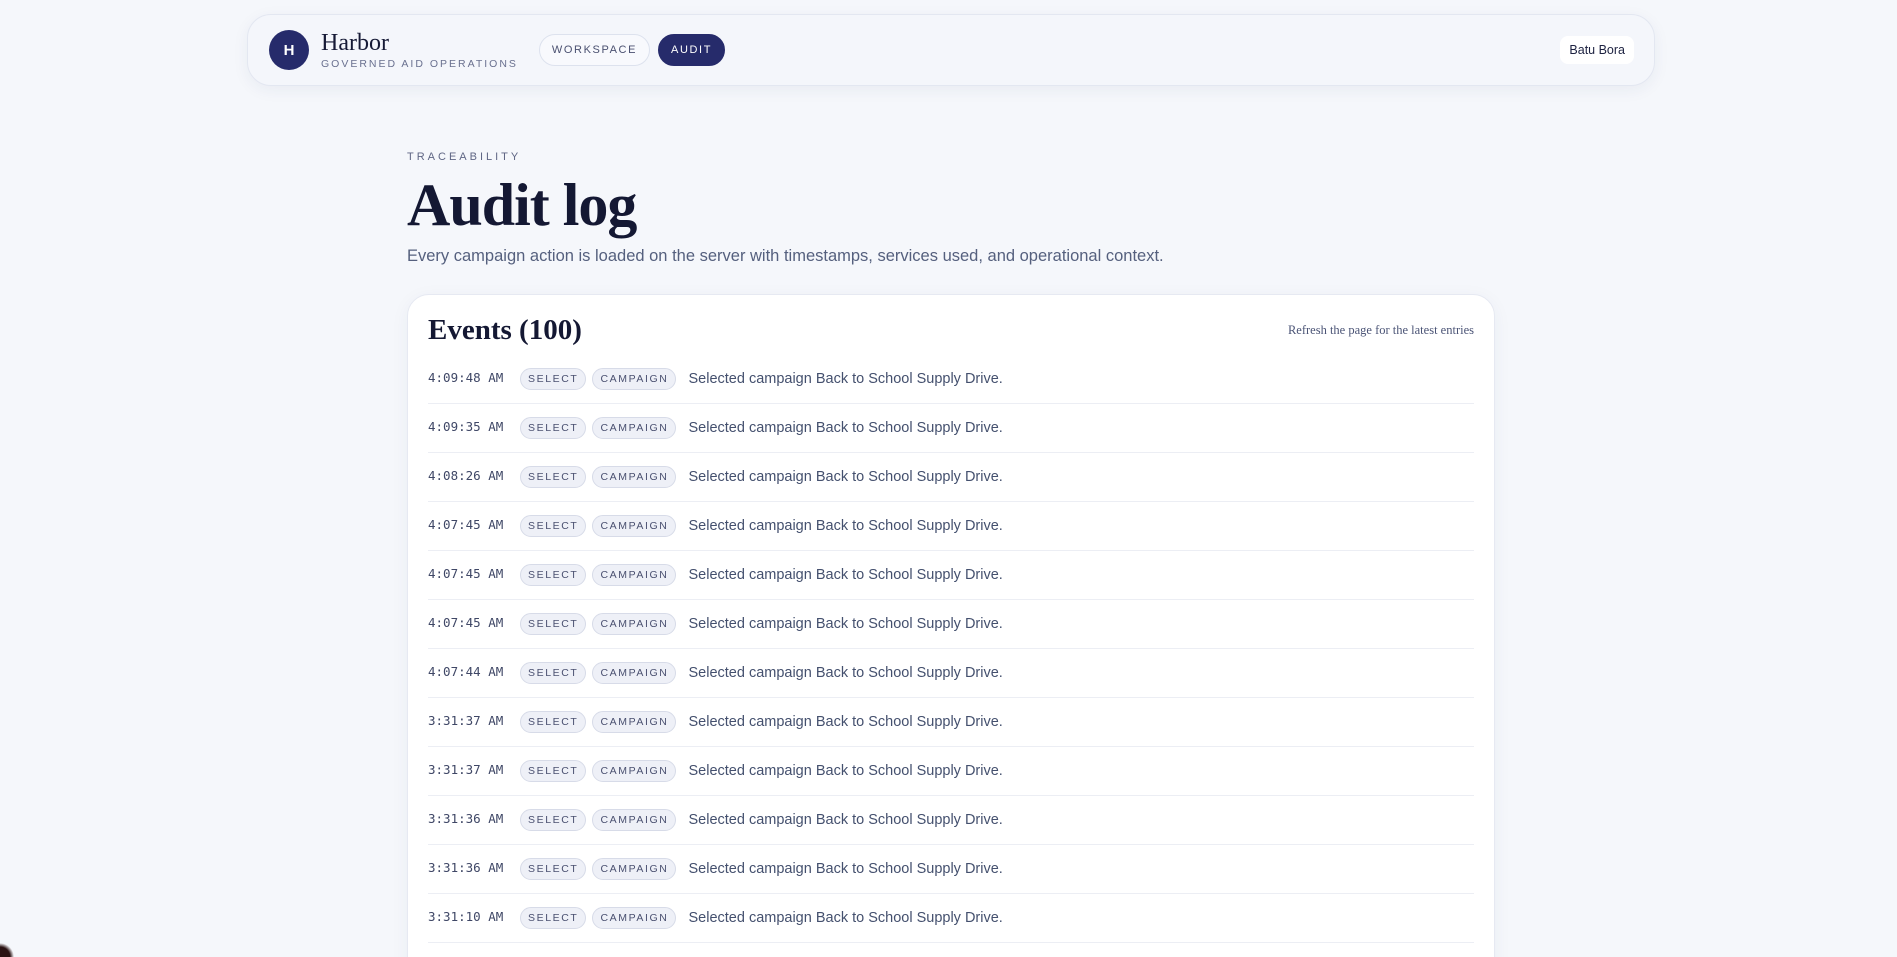  Describe the element at coordinates (466, 377) in the screenshot. I see `event-time: 4:09:48 AM` at that location.